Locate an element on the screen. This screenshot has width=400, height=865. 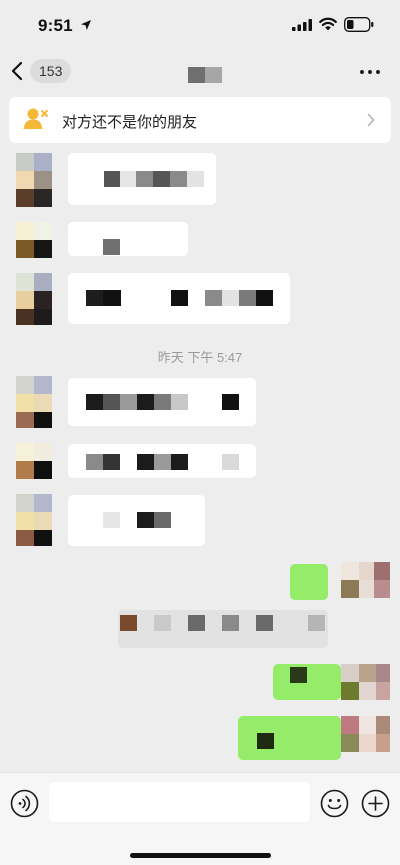
message-timestamp: 昨天 下午 5:47 is located at coordinates (200, 357).